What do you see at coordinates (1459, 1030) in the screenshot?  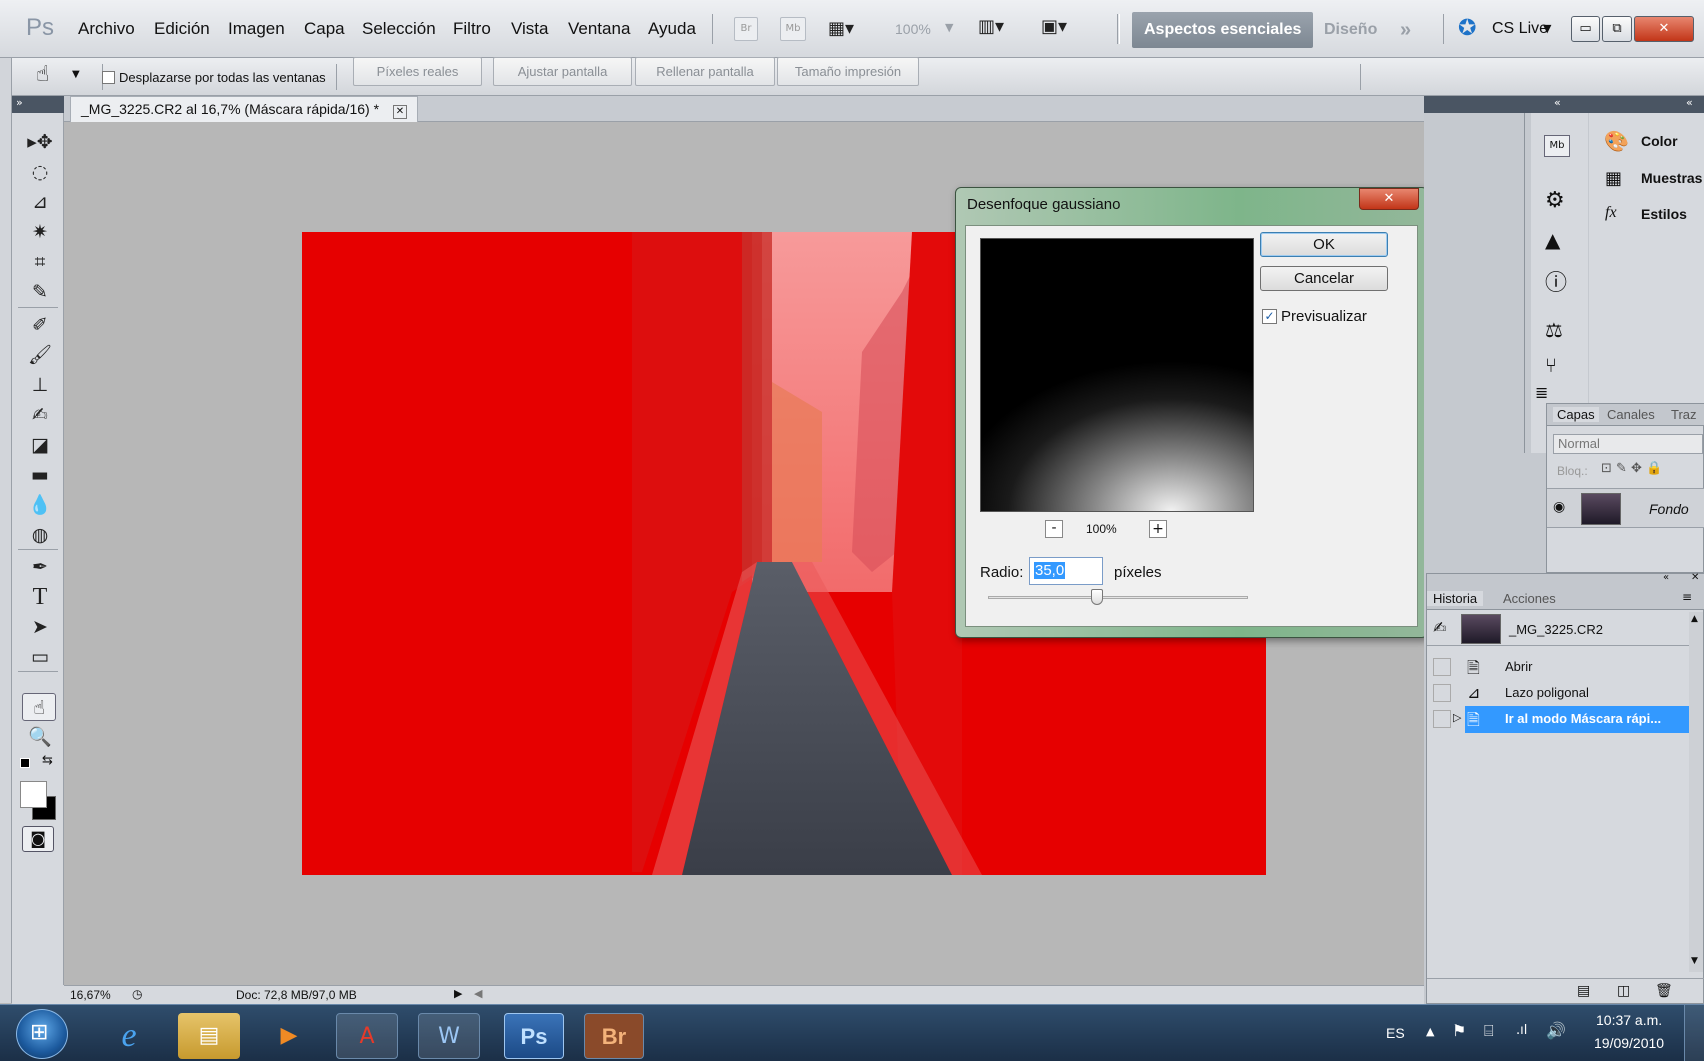 I see `action-center-flag-icon: ⚑` at bounding box center [1459, 1030].